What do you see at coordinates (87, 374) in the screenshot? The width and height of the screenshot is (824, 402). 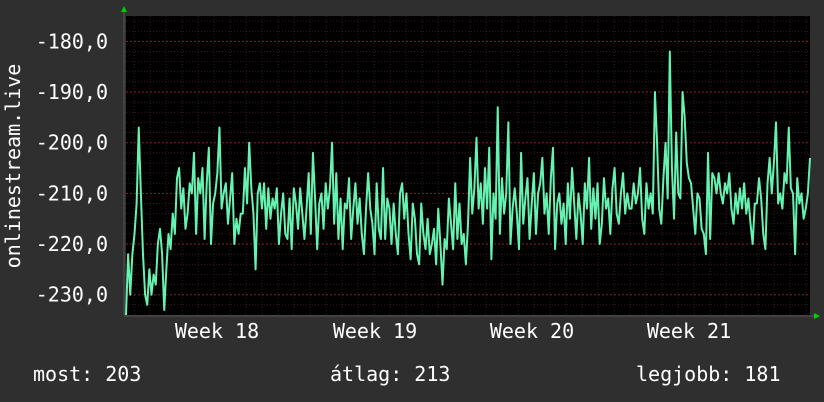 I see `current-value: most: 203` at bounding box center [87, 374].